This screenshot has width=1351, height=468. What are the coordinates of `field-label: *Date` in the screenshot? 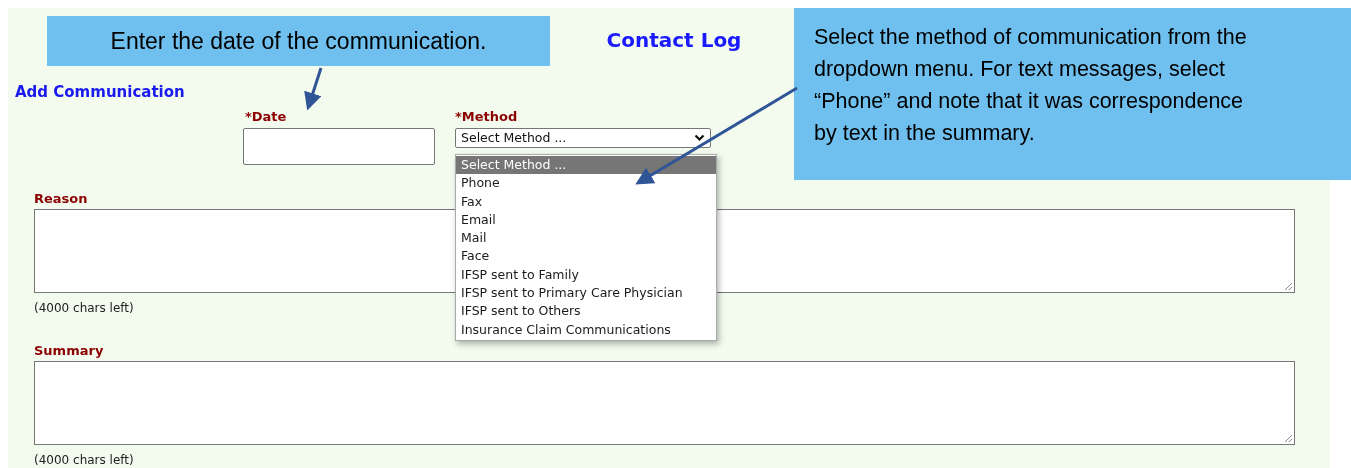 It's located at (266, 117).